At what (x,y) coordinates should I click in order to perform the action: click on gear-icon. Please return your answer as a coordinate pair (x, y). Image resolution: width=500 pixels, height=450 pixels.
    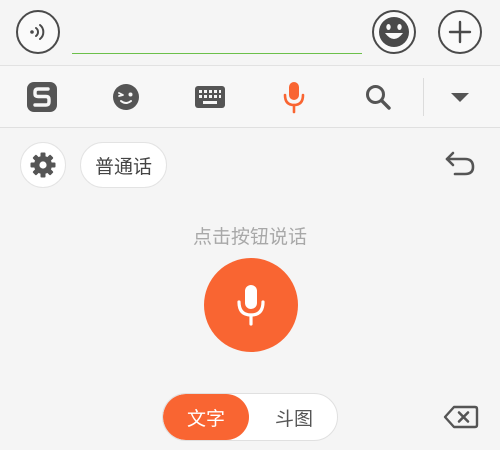
    Looking at the image, I should click on (43, 165).